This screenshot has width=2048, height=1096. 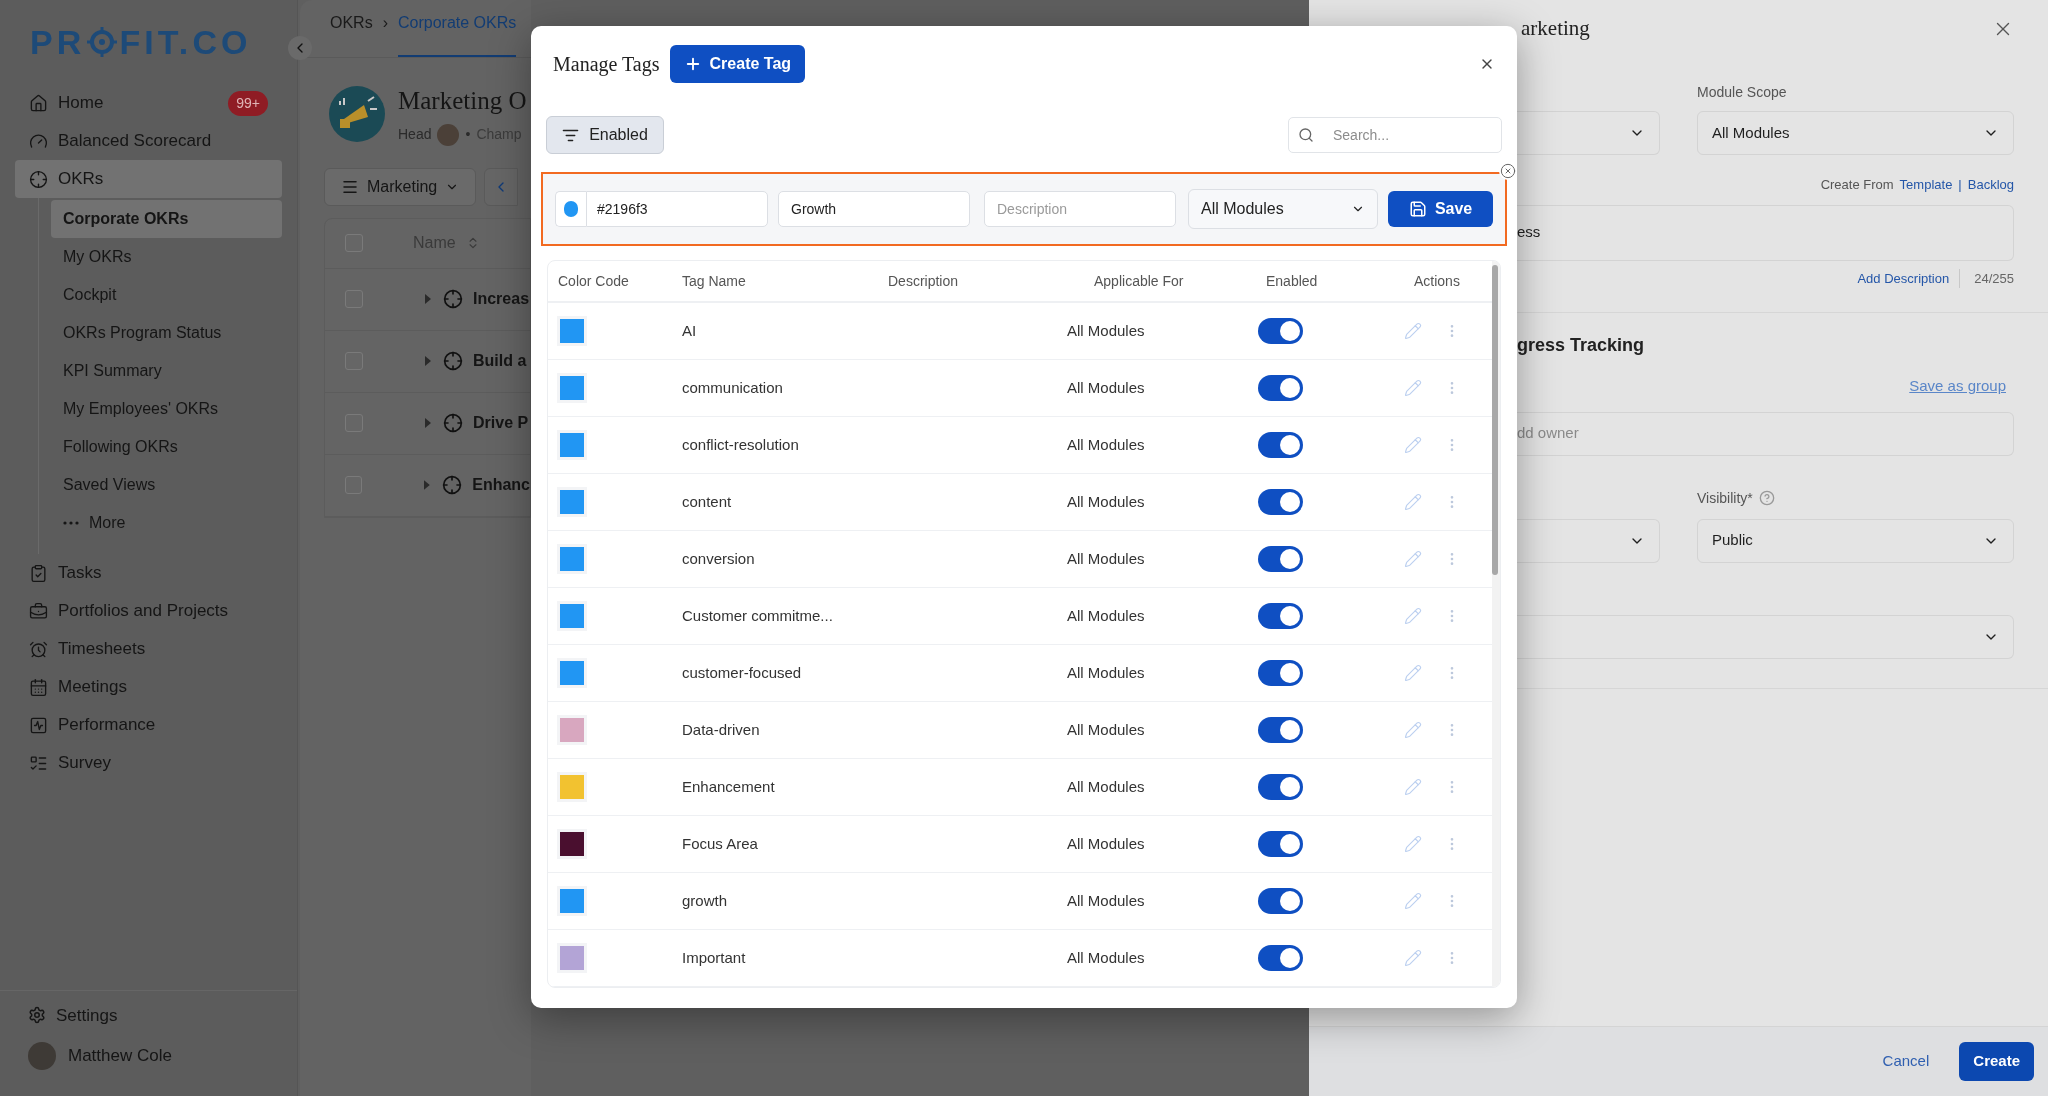 What do you see at coordinates (148, 573) in the screenshot?
I see `sidebar-item: Tasks` at bounding box center [148, 573].